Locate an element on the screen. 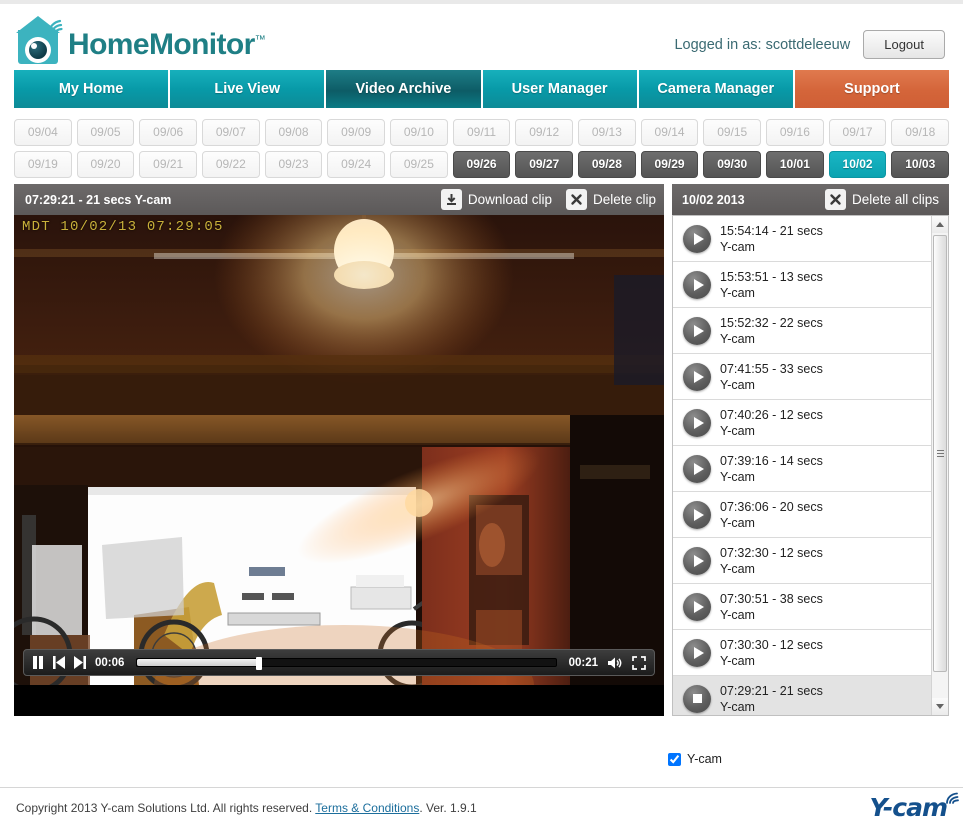 Image resolution: width=963 pixels, height=827 pixels. date-tab-10-01: 10/01 is located at coordinates (795, 164).